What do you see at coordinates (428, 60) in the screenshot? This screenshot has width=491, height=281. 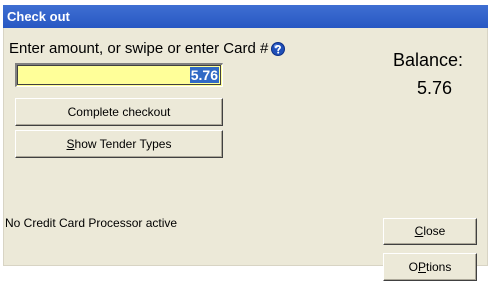 I see `balance-label: Balance:` at bounding box center [428, 60].